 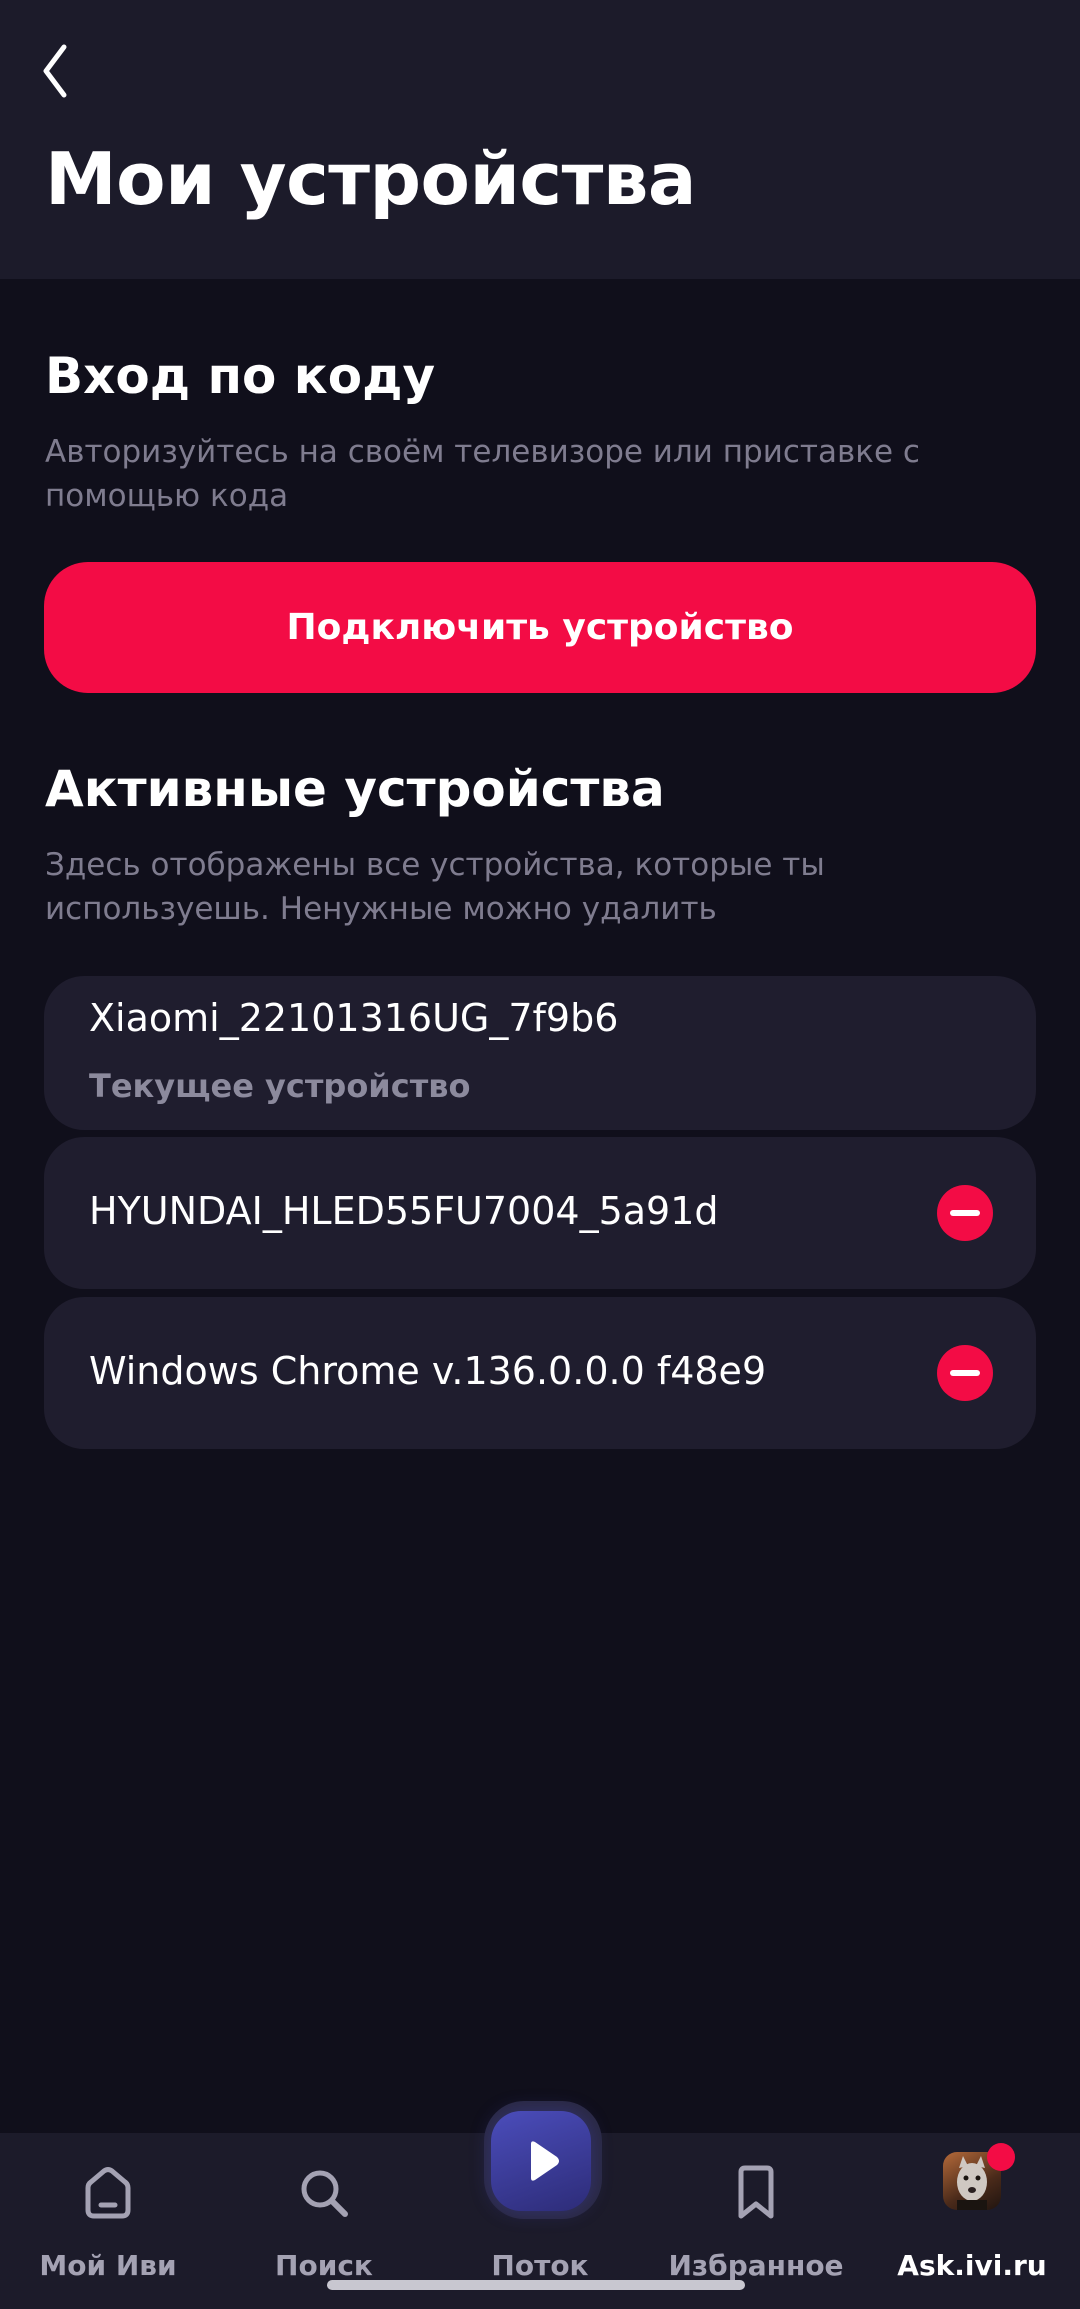 I want to click on active-devices-title: Активные устройства, so click(x=355, y=789).